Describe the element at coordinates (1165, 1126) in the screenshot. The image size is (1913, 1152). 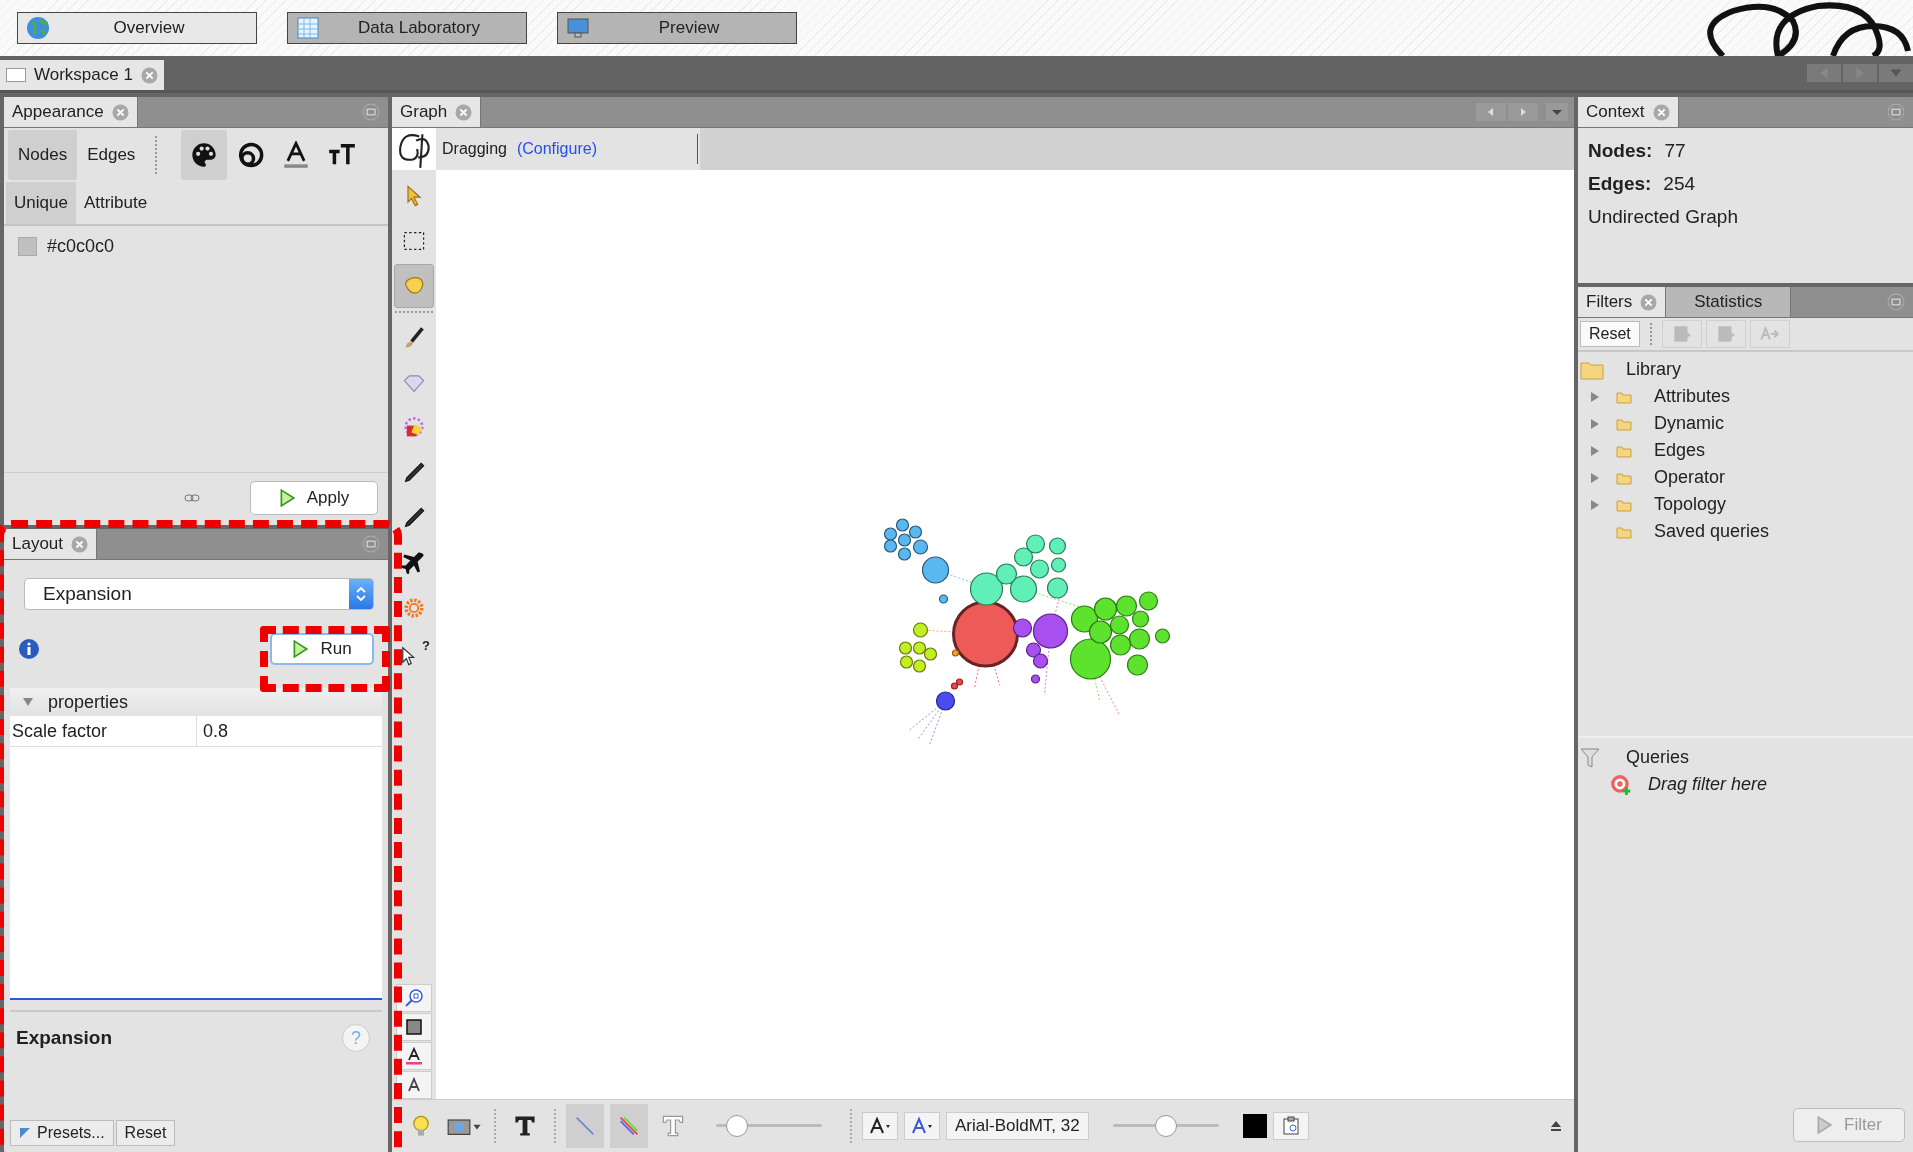
I see `edge-scale-slider` at that location.